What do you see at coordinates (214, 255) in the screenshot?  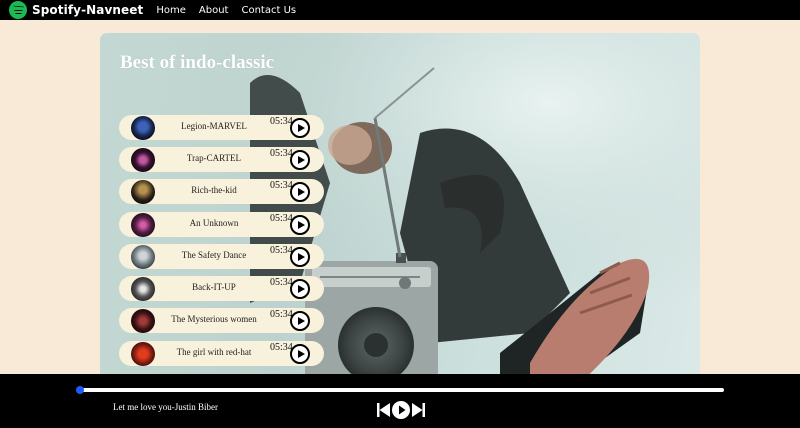 I see `song-name: The Safety Dance` at bounding box center [214, 255].